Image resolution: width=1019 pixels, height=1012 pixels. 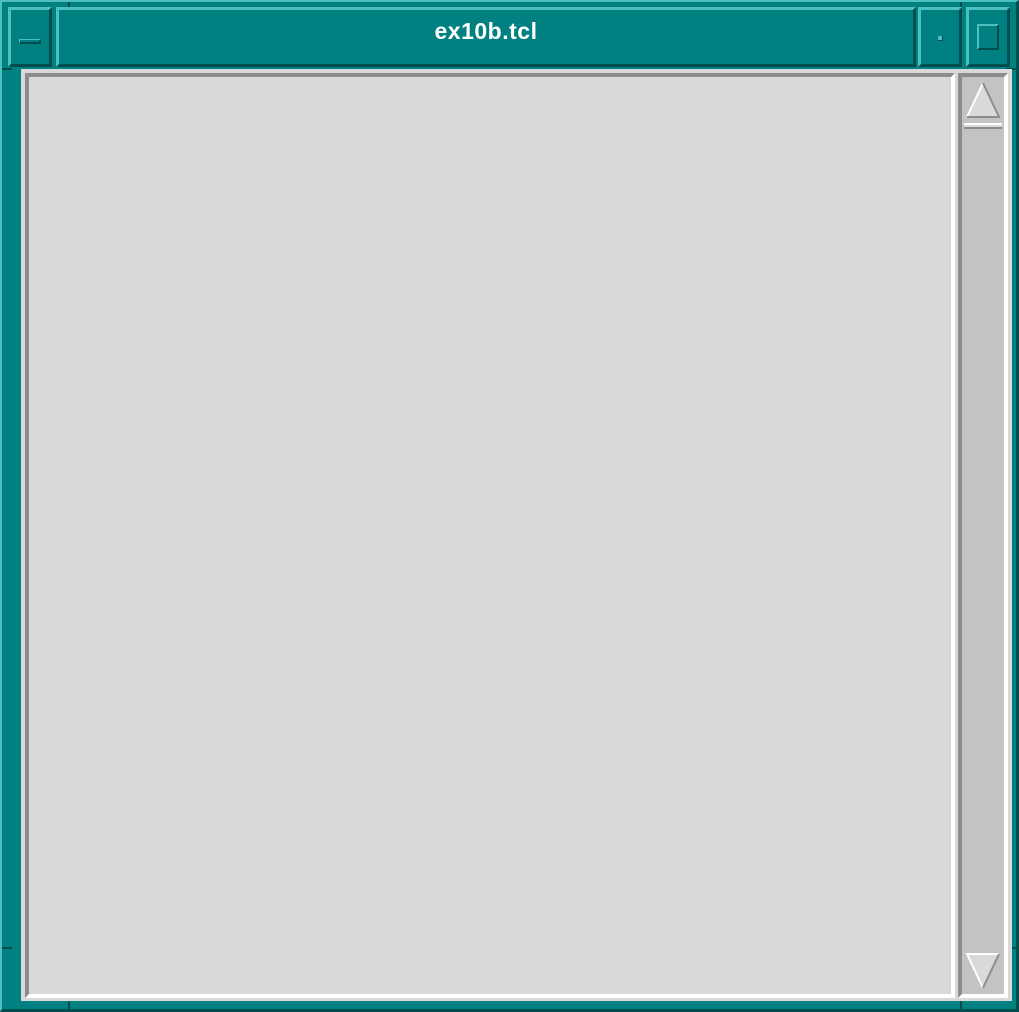 I want to click on window-menu-button, so click(x=30, y=37).